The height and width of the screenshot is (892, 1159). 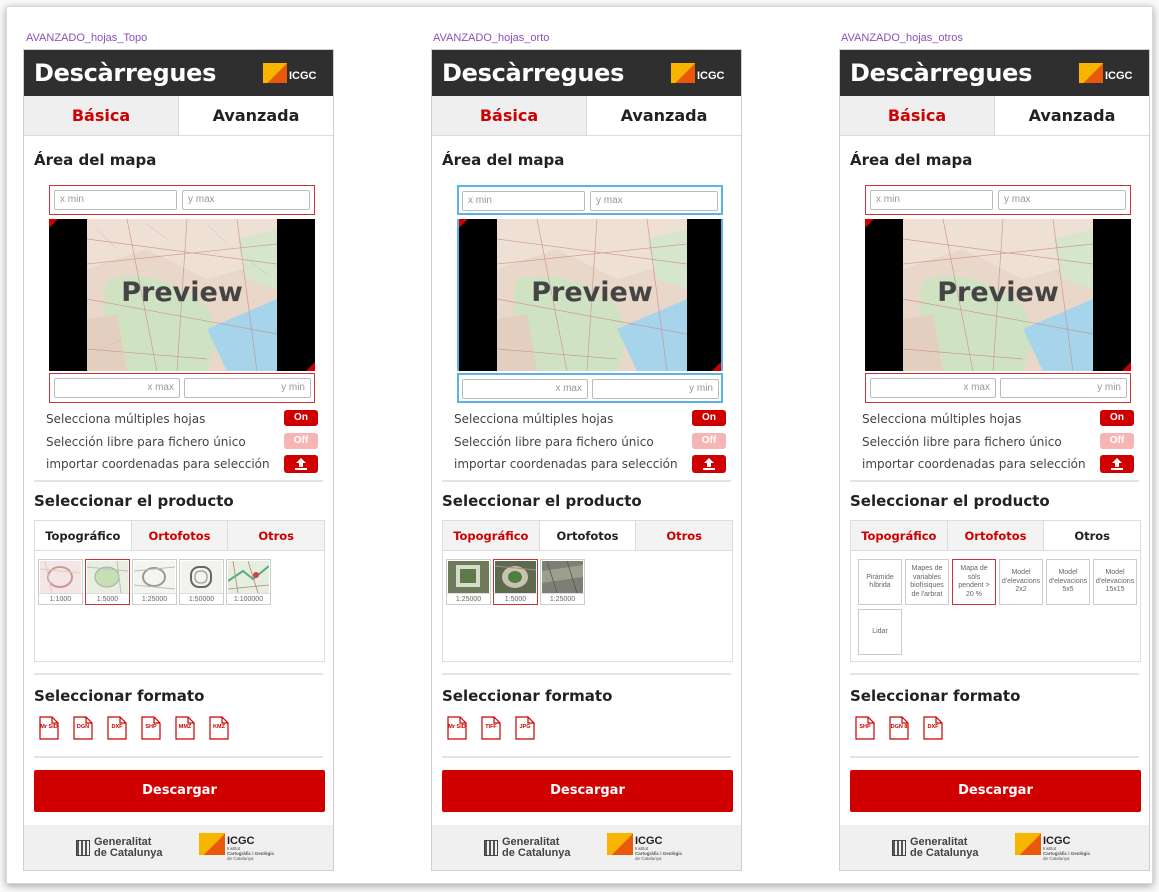 What do you see at coordinates (1115, 582) in the screenshot?
I see `other-product-item: Model d'elevacions 15x15` at bounding box center [1115, 582].